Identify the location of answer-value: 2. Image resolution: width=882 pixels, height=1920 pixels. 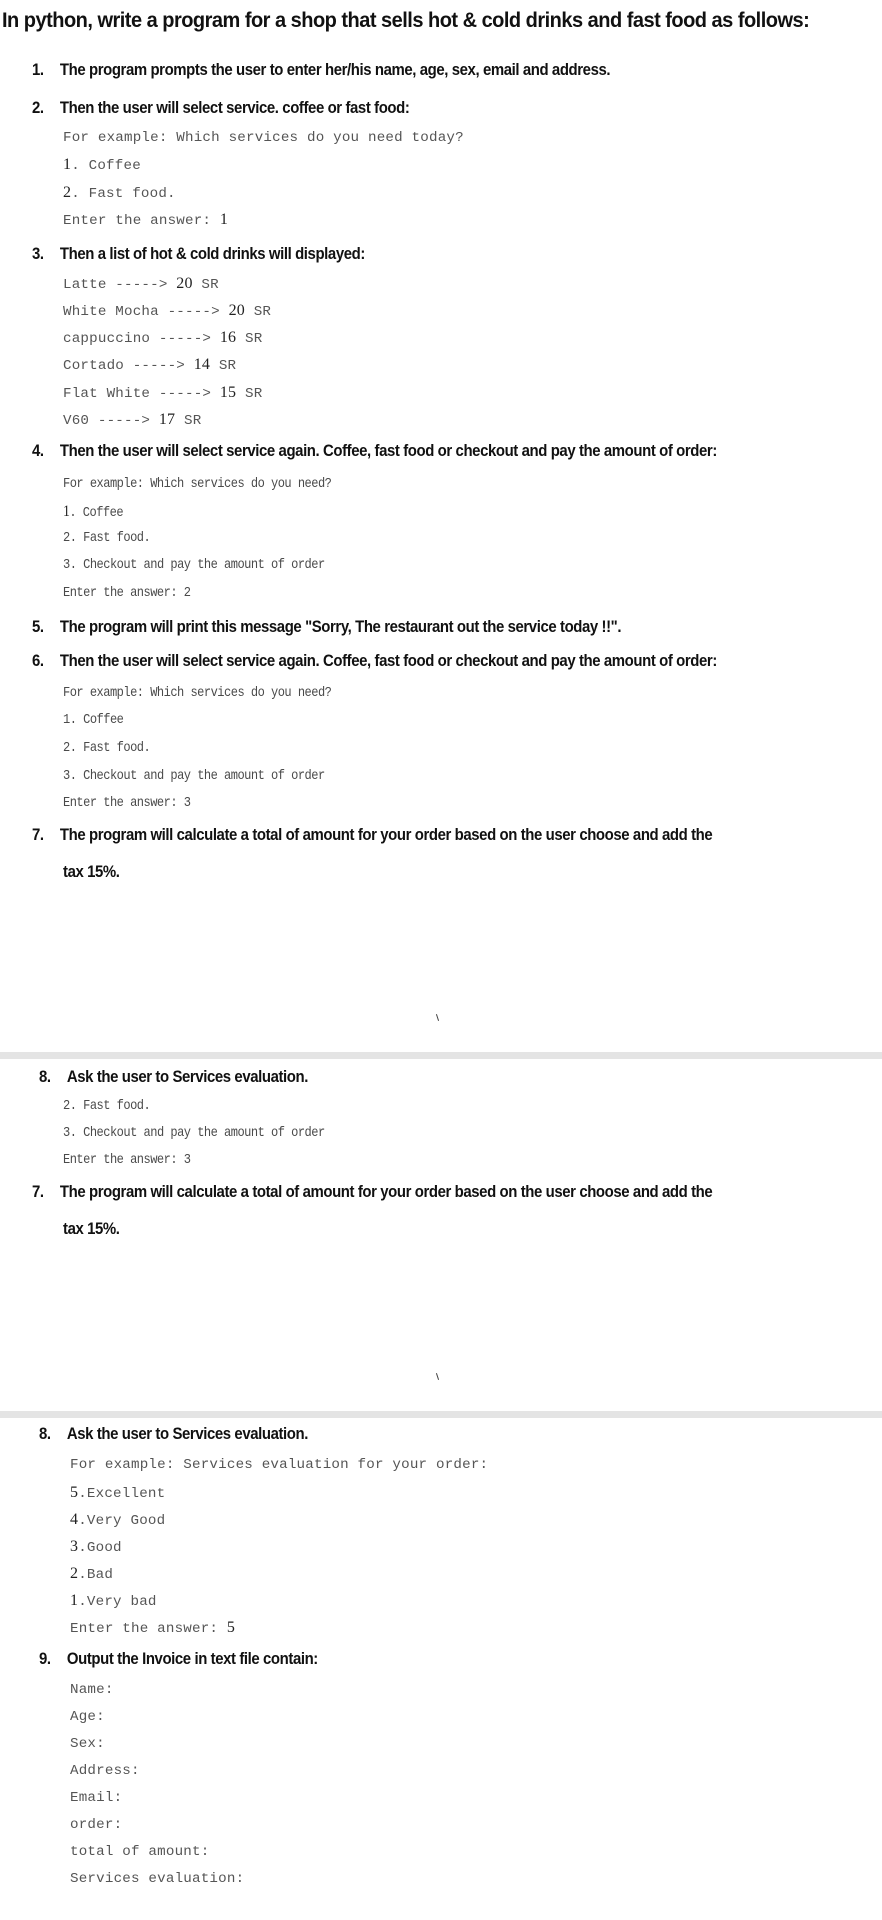
(187, 593).